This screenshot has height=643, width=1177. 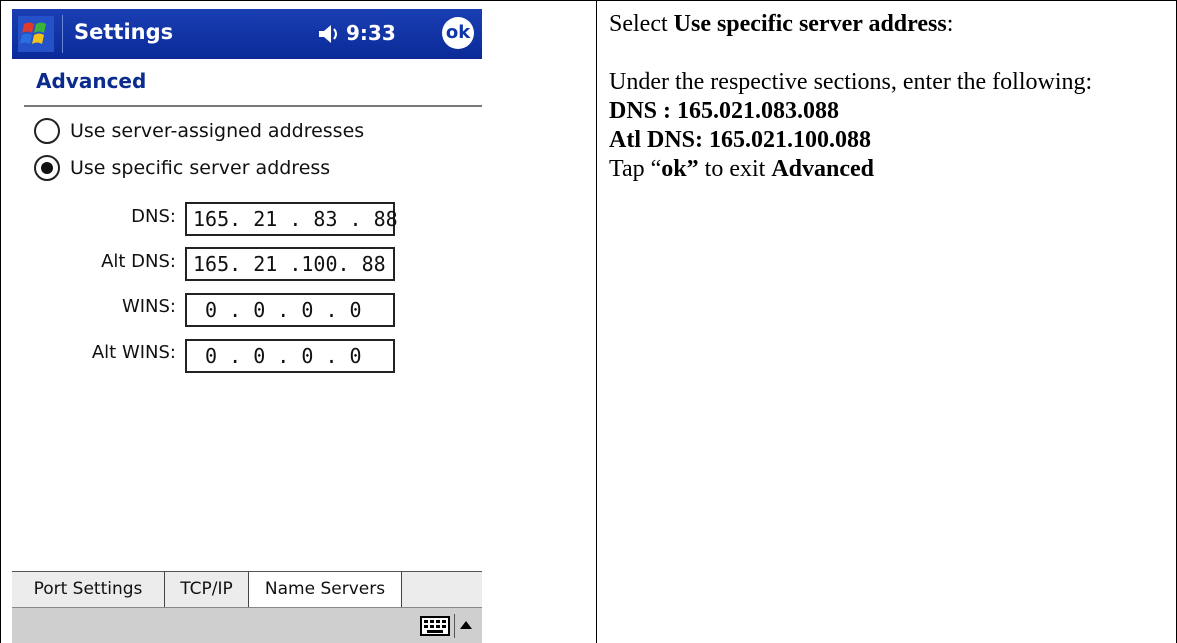 What do you see at coordinates (458, 33) in the screenshot?
I see `ok-button: ok` at bounding box center [458, 33].